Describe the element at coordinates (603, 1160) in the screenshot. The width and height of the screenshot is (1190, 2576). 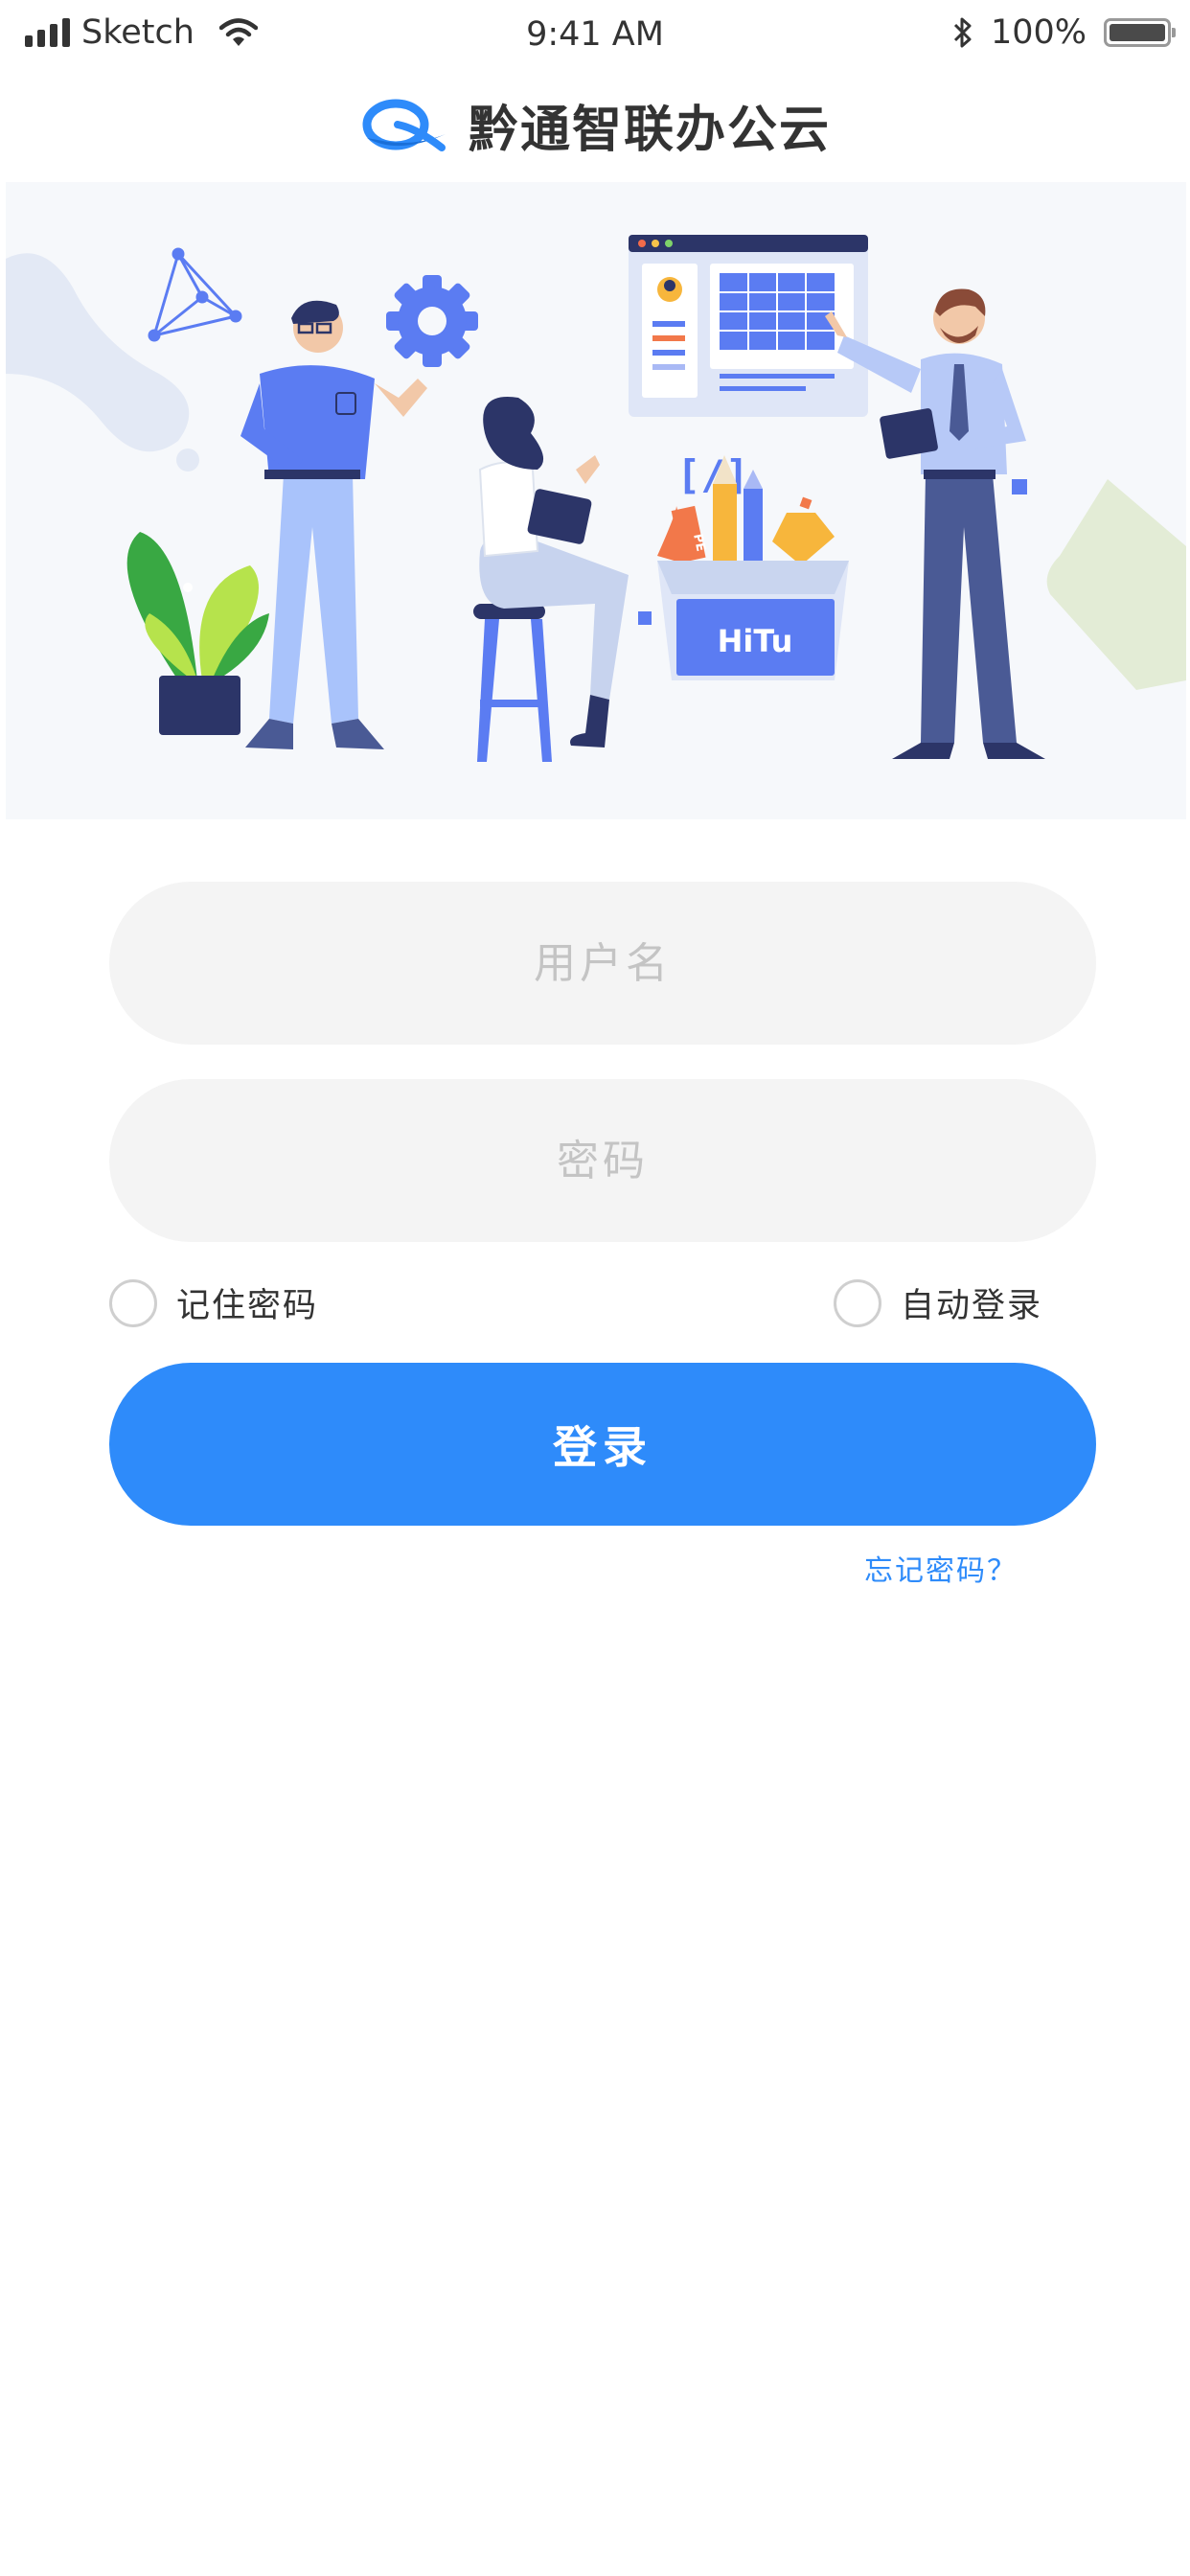
I see `password-input` at that location.